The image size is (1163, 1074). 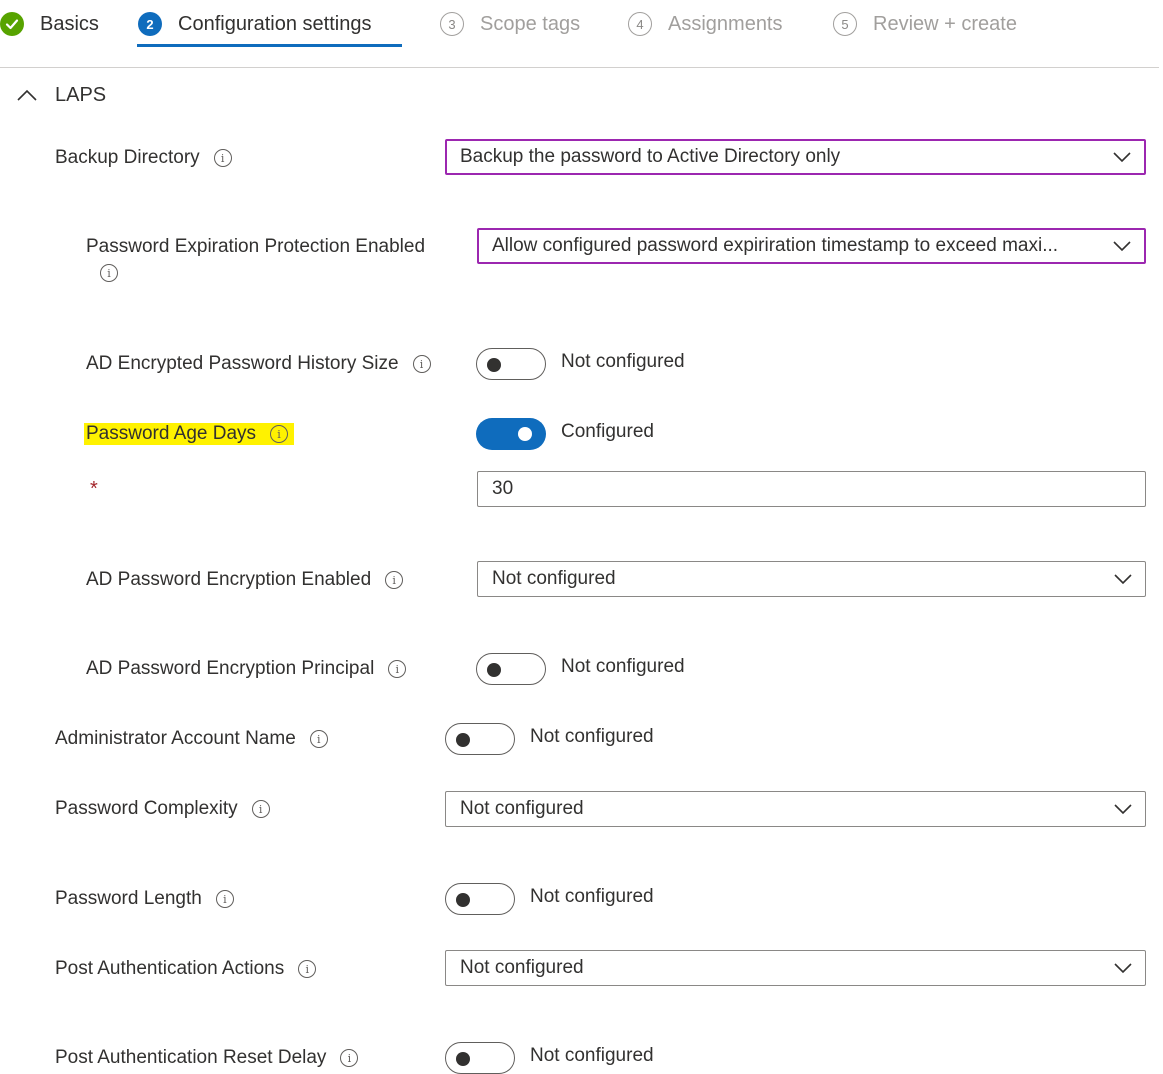 I want to click on step-number-badge: 3, so click(x=452, y=24).